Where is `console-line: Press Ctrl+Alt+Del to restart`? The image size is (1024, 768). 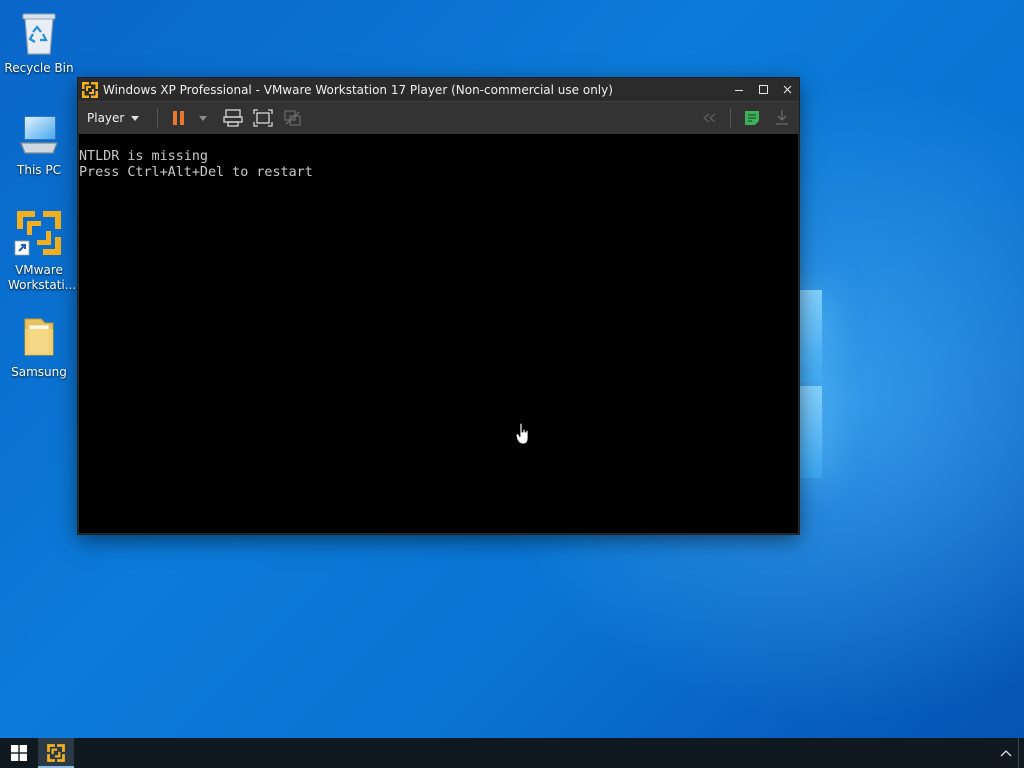
console-line: Press Ctrl+Alt+Del to restart is located at coordinates (196, 172).